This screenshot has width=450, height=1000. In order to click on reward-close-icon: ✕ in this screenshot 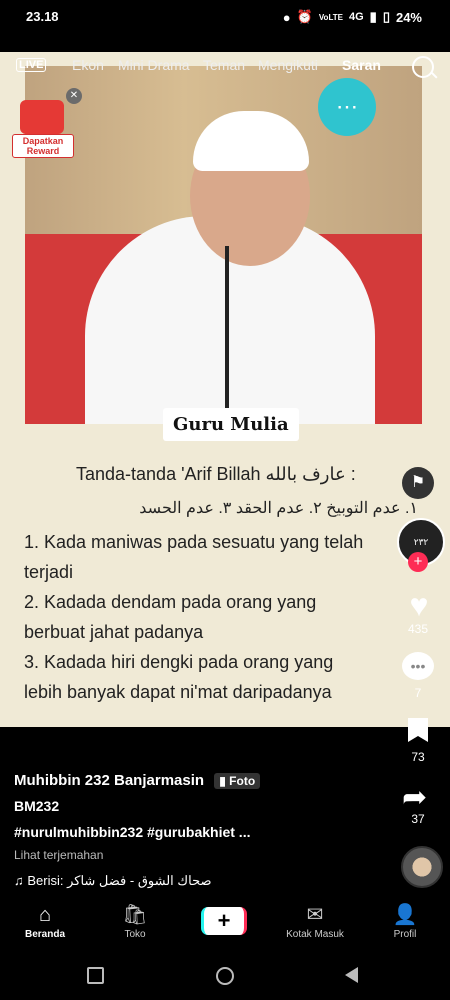, I will do `click(74, 96)`.